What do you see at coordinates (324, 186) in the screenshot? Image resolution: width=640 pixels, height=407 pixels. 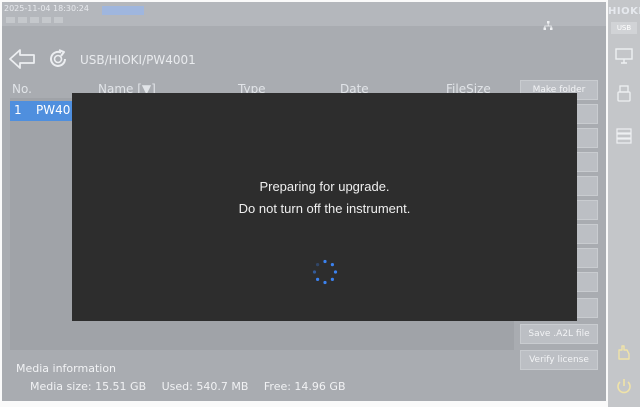 I see `dialog-message-1: Preparing for upgrade.` at bounding box center [324, 186].